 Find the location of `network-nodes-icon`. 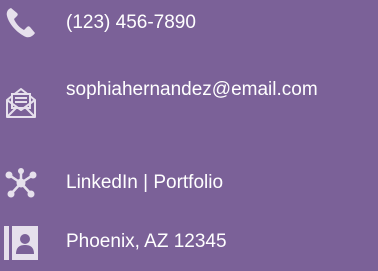

network-nodes-icon is located at coordinates (21, 183).